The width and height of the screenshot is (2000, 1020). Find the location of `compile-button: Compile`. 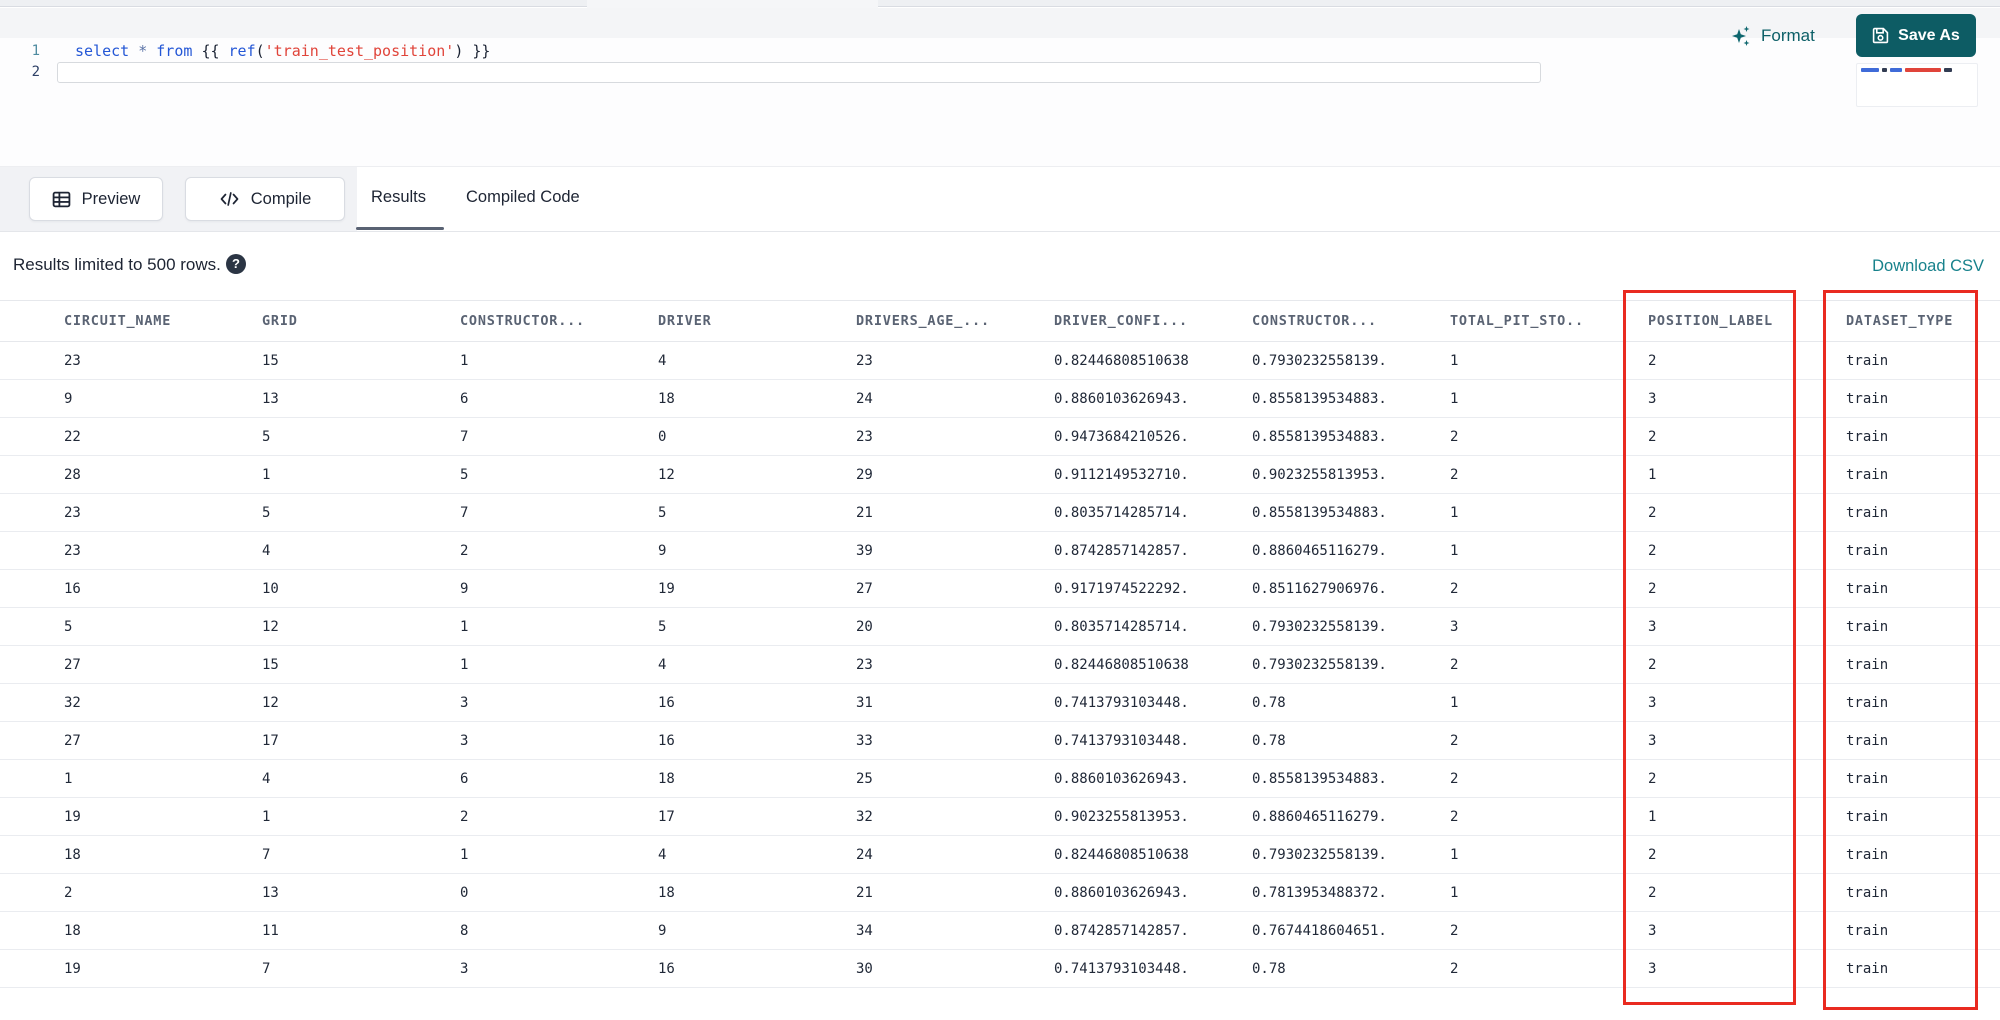

compile-button: Compile is located at coordinates (265, 199).